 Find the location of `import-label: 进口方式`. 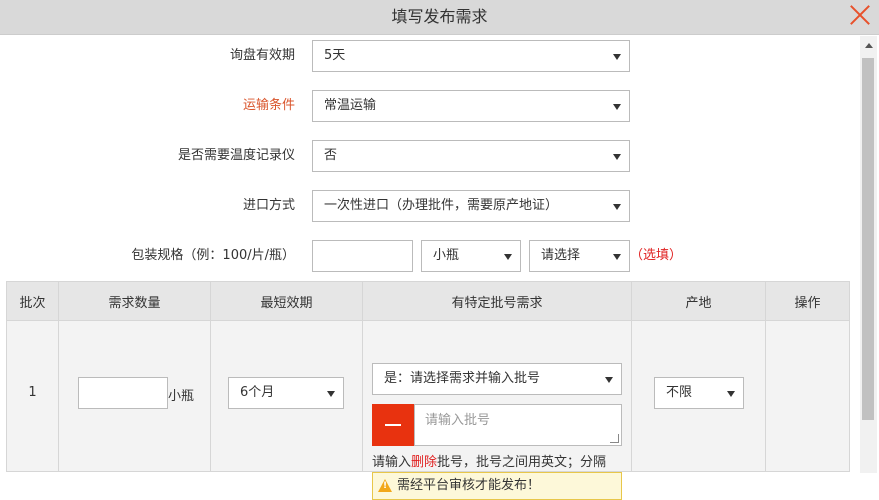

import-label: 进口方式 is located at coordinates (268, 205).